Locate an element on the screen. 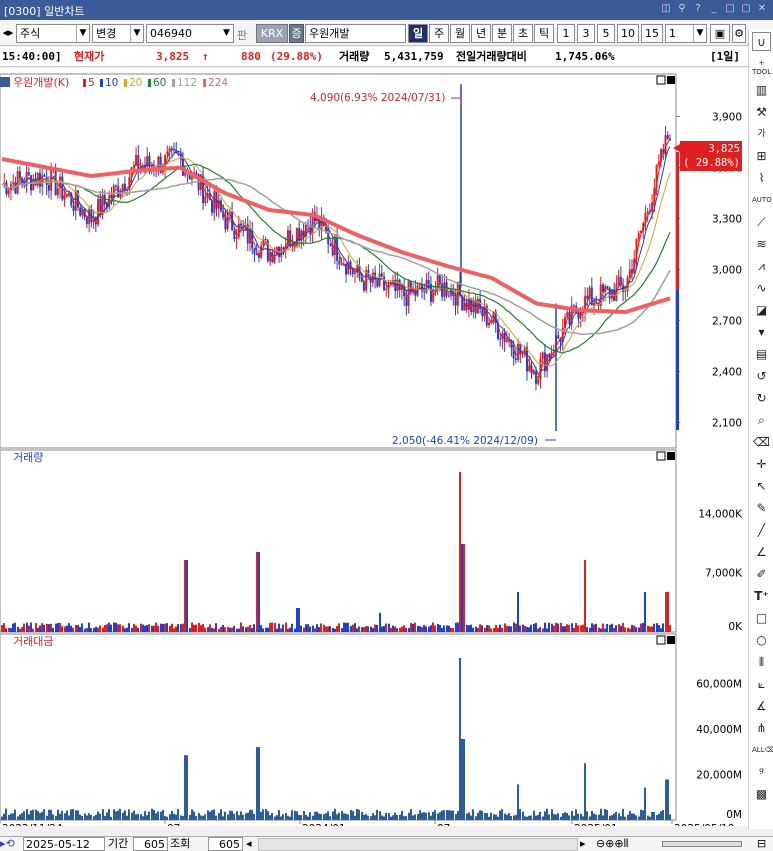 The height and width of the screenshot is (851, 773). pencil-icon: ✐ is located at coordinates (761, 574).